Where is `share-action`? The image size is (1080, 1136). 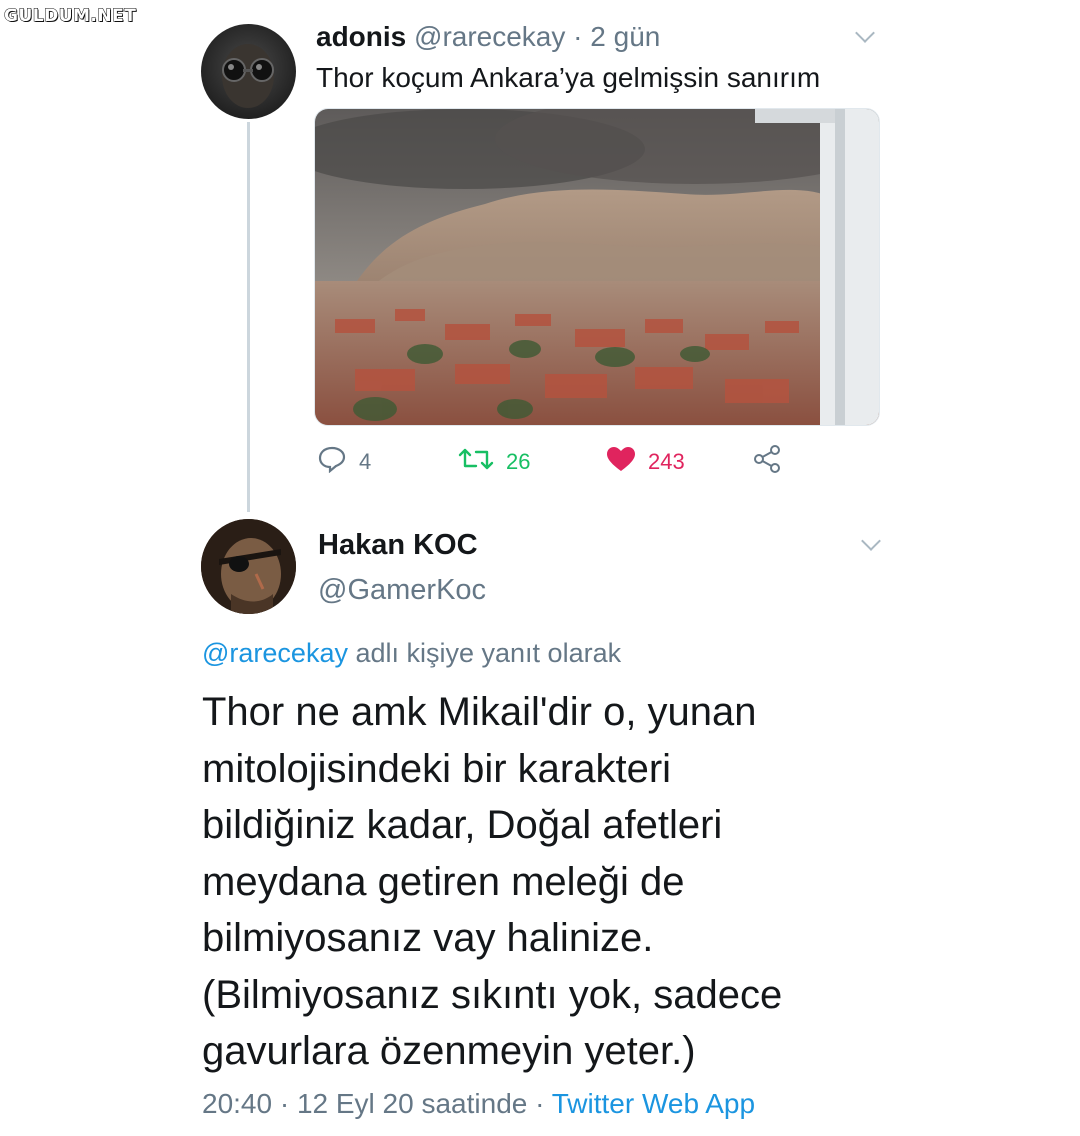 share-action is located at coordinates (773, 462).